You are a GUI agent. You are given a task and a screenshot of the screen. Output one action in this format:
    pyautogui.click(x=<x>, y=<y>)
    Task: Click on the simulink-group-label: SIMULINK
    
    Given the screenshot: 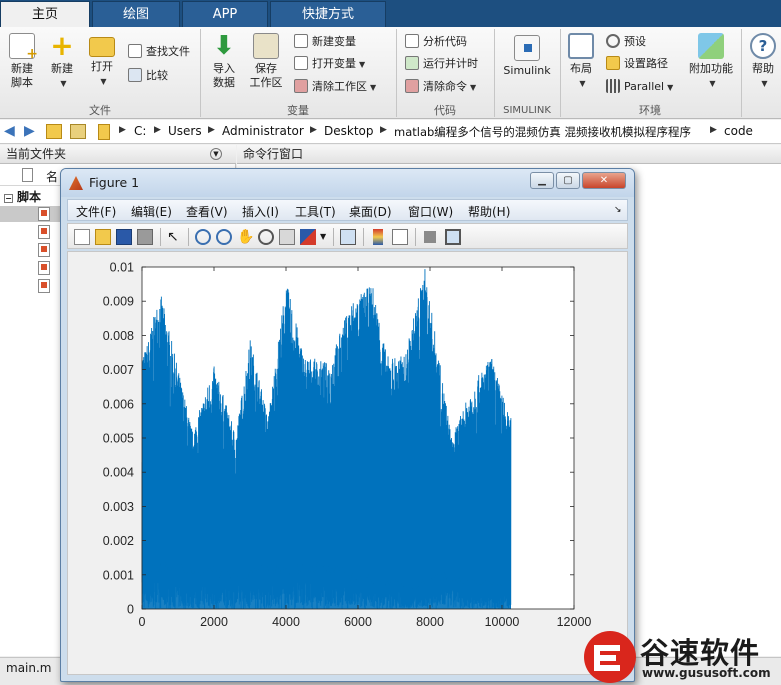 What is the action you would take?
    pyautogui.click(x=527, y=110)
    